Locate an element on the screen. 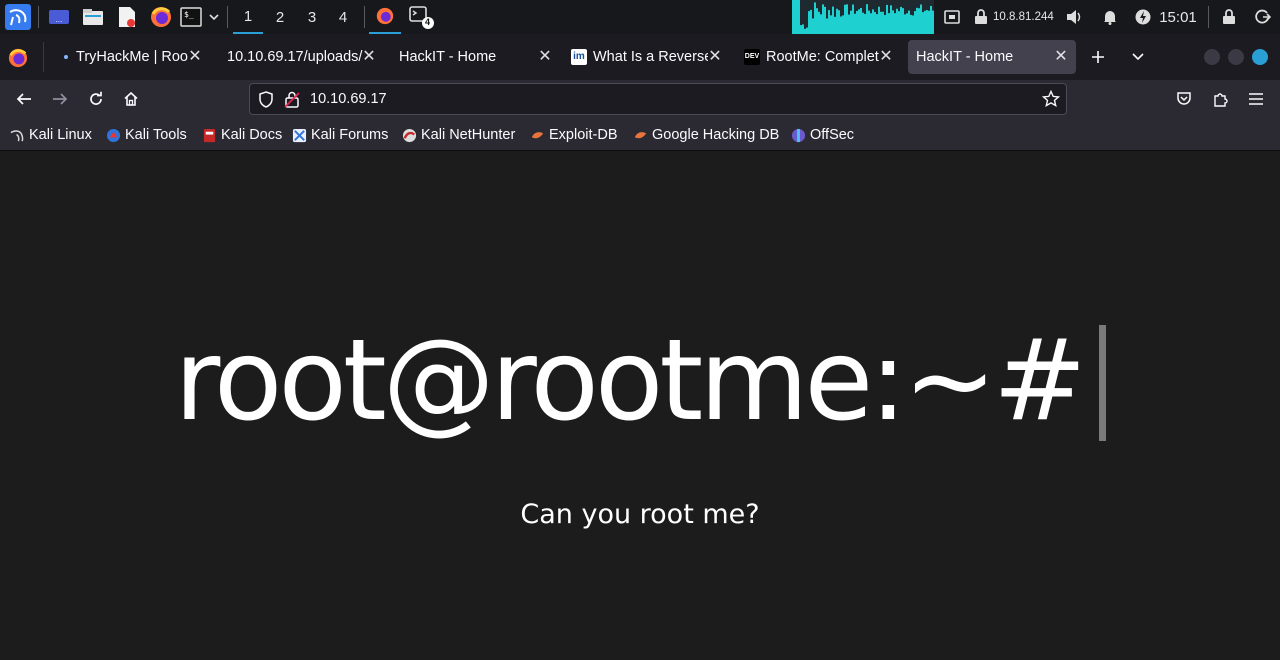 The image size is (1280, 660). tab-label: 10.10.69.17/uploads/s is located at coordinates (295, 57).